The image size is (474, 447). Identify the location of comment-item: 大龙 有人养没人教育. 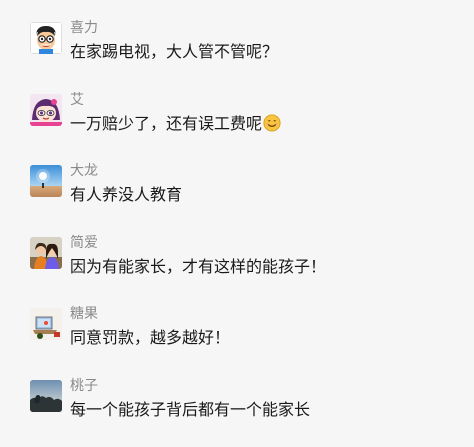
(248, 193).